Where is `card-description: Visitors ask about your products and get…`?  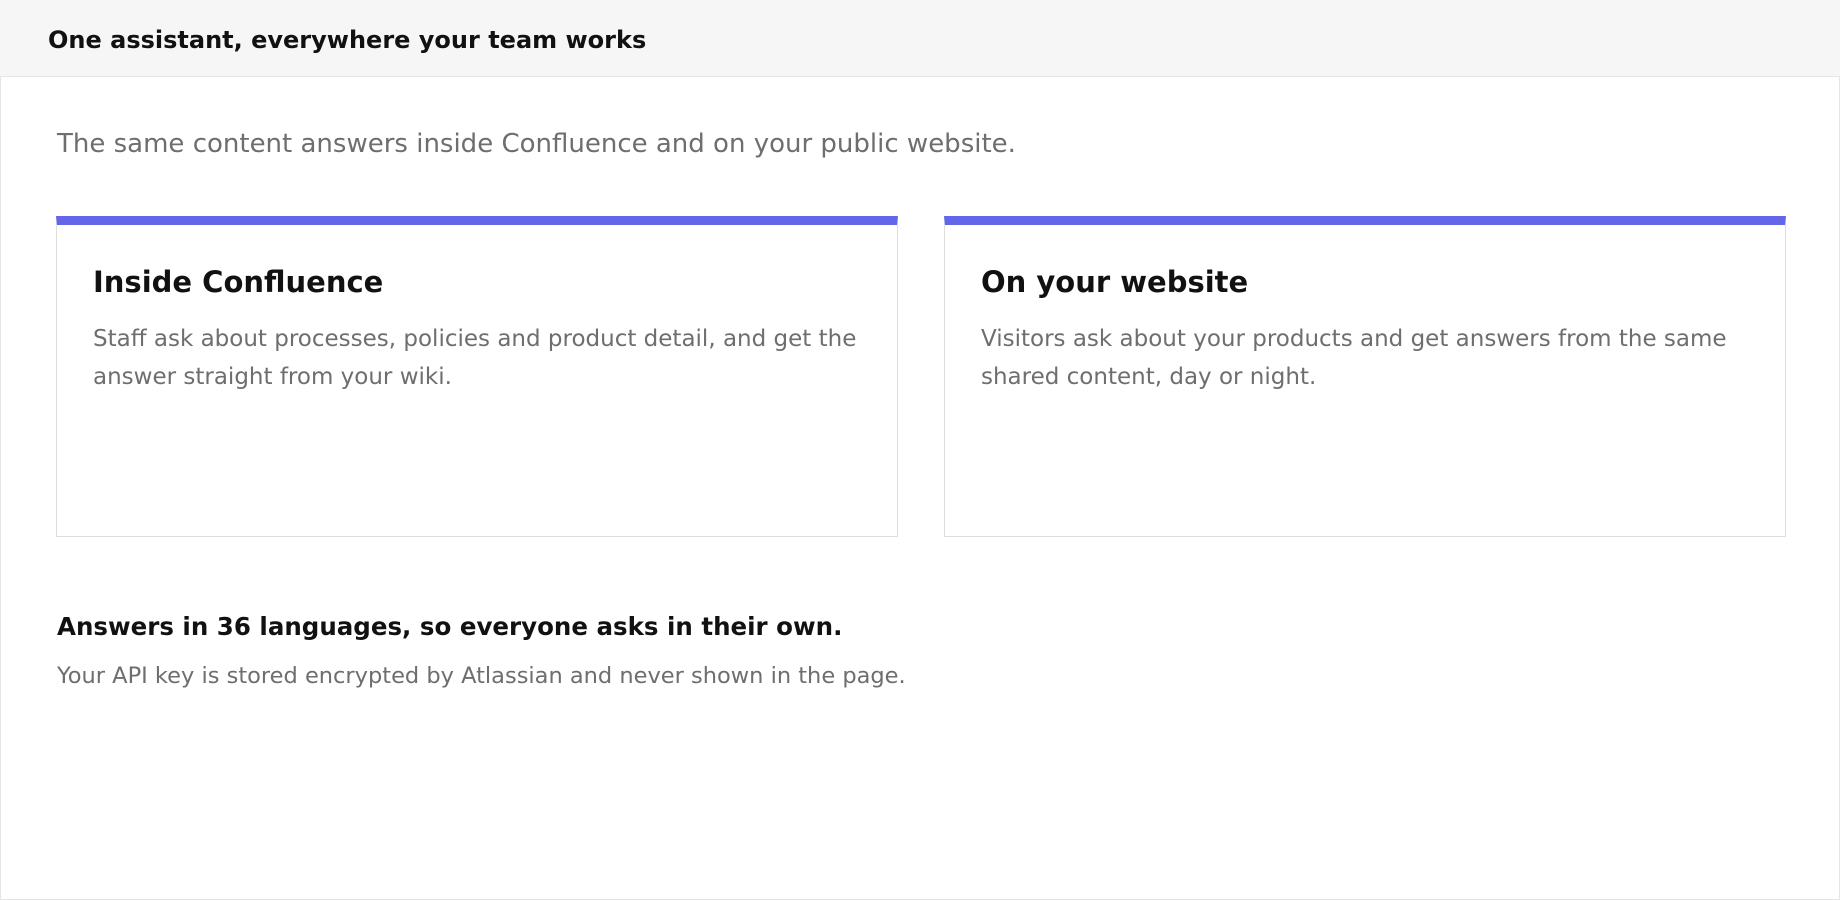
card-description: Visitors ask about your products and get… is located at coordinates (1354, 358).